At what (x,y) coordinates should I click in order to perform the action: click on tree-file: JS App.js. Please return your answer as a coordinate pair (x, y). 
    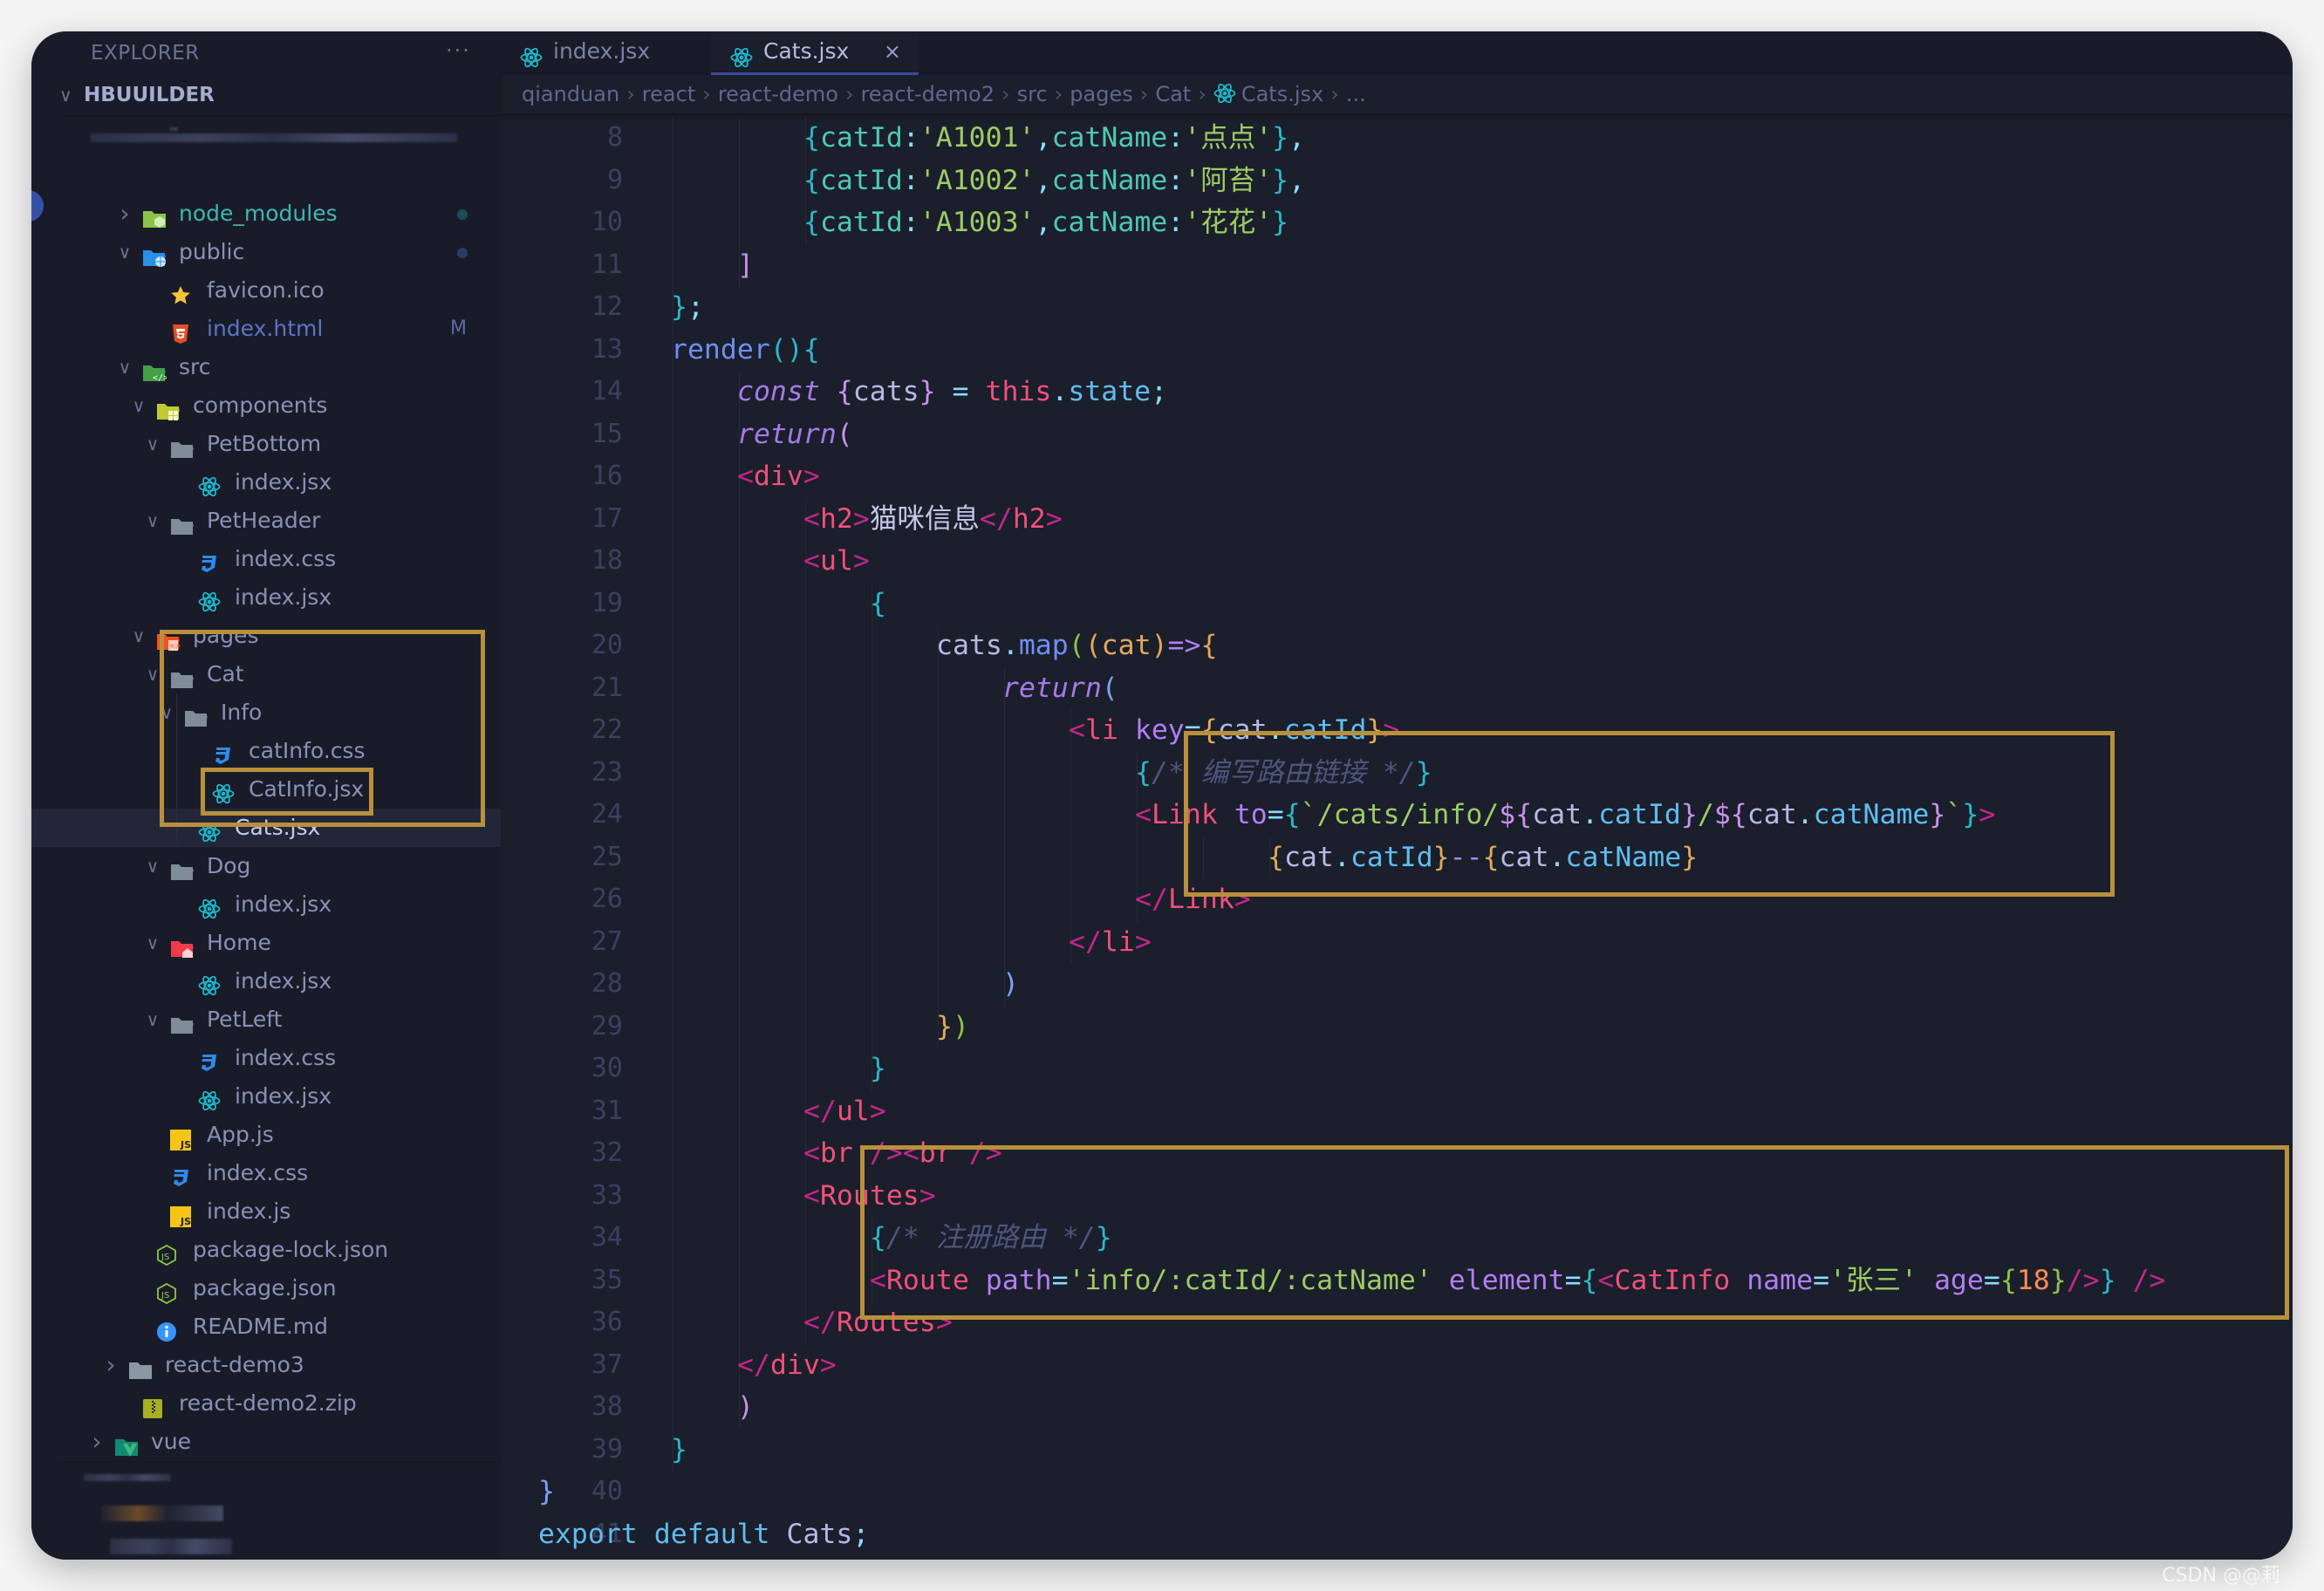
    Looking at the image, I should click on (266, 1135).